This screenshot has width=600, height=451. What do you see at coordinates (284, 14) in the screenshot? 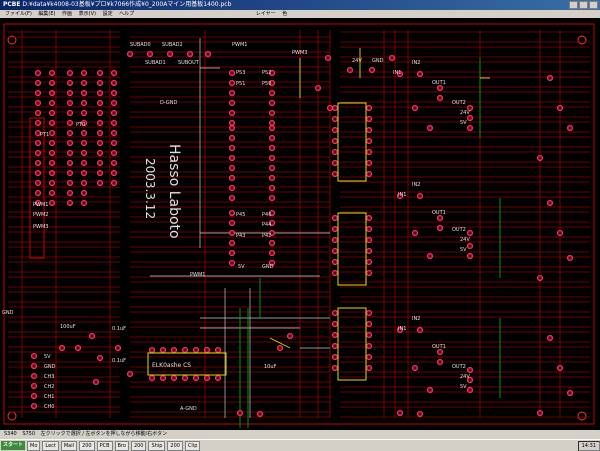
I see `menu-color: 色` at bounding box center [284, 14].